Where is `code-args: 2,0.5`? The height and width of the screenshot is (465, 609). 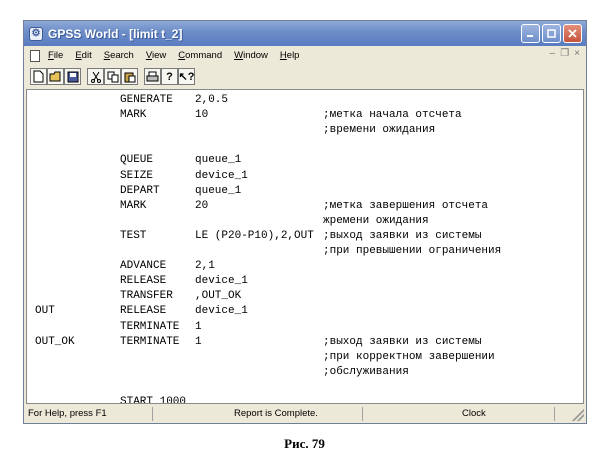 code-args: 2,0.5 is located at coordinates (212, 100).